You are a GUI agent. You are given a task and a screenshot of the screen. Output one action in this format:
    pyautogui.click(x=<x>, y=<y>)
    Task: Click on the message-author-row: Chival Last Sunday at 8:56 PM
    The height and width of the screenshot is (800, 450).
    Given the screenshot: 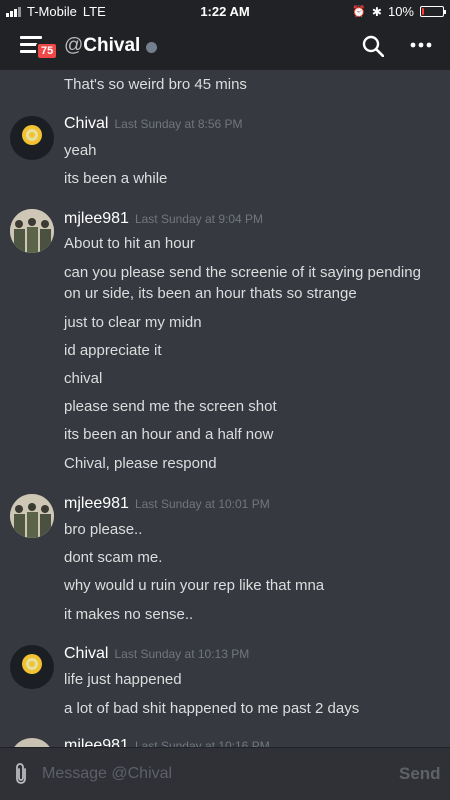 What is the action you would take?
    pyautogui.click(x=153, y=124)
    